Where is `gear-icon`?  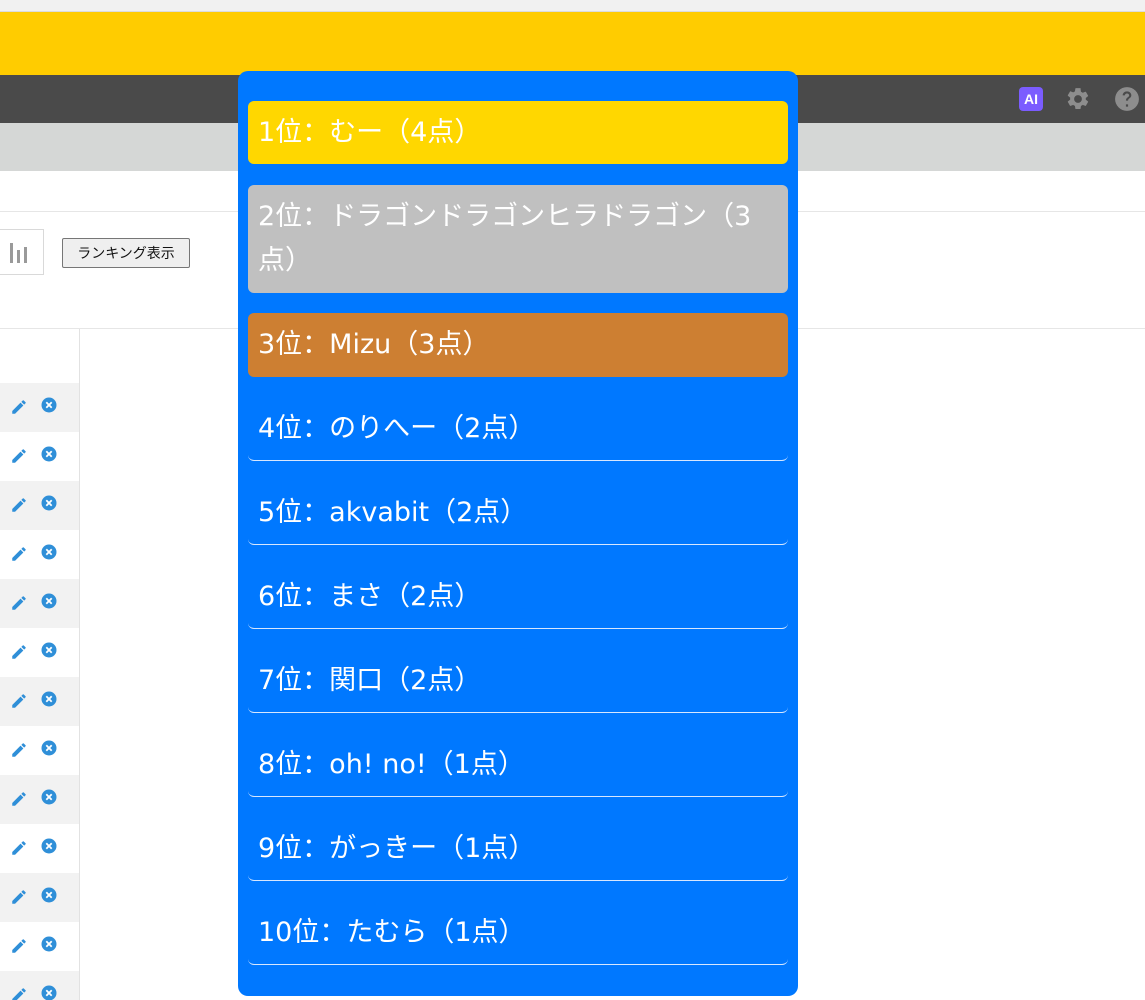 gear-icon is located at coordinates (1078, 99).